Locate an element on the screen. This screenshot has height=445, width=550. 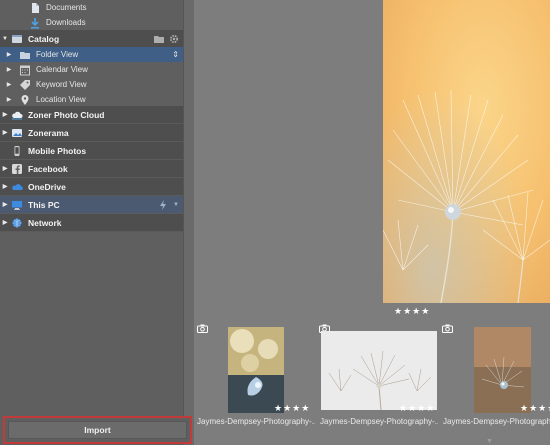
add-folder-icon is located at coordinates (159, 39).